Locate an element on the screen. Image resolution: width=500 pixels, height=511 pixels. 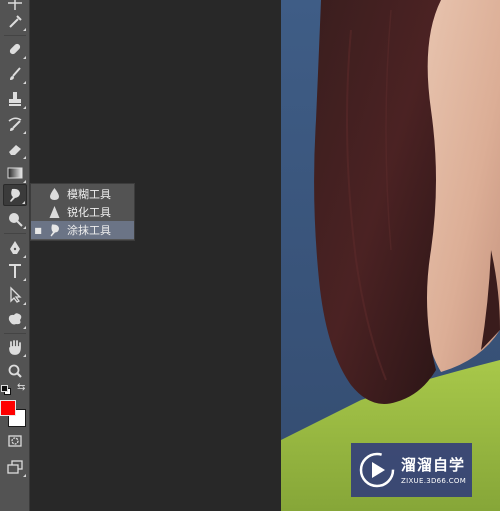
quick-mask-icon is located at coordinates (15, 441).